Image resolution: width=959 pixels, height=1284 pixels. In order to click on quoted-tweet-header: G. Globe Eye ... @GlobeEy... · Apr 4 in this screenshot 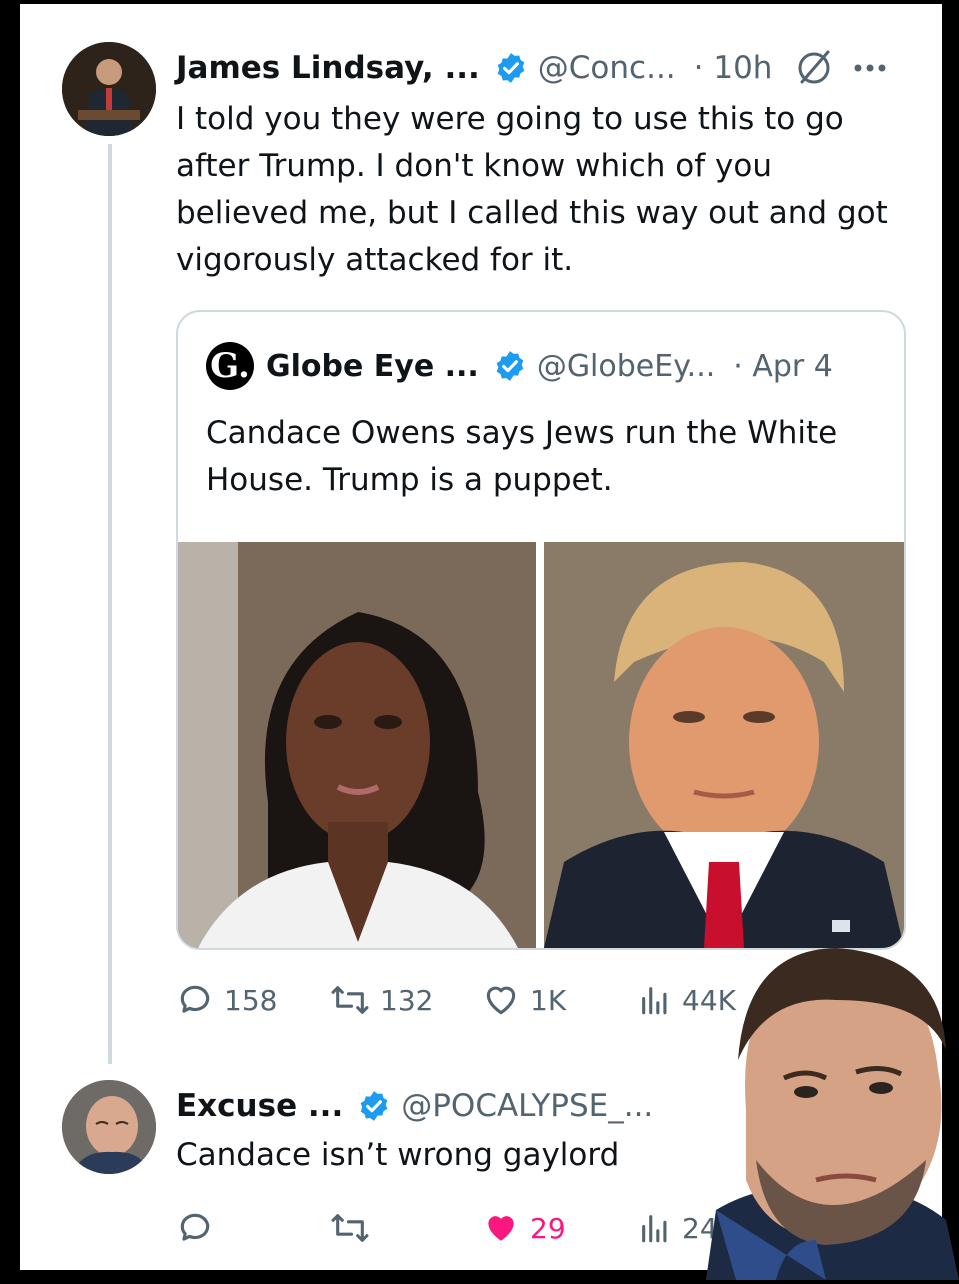, I will do `click(519, 366)`.